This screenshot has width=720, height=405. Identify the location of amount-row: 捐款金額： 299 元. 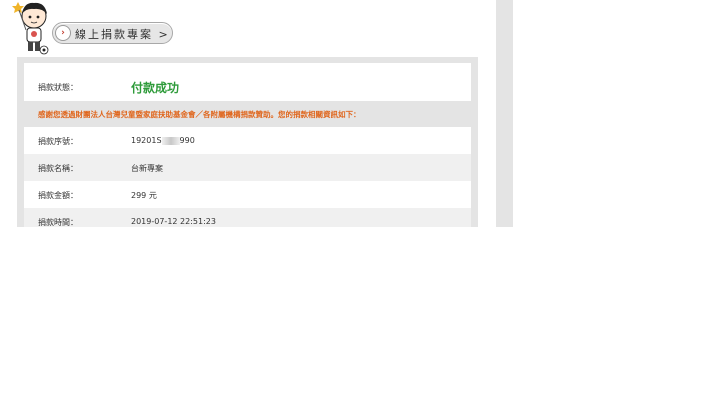
(247, 194).